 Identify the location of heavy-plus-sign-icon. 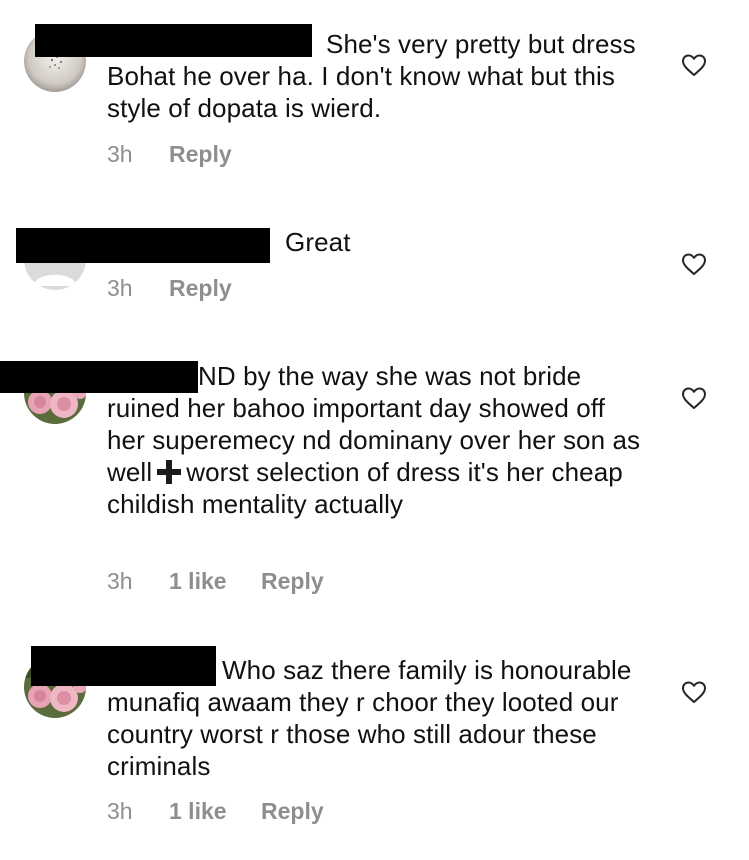
(169, 472).